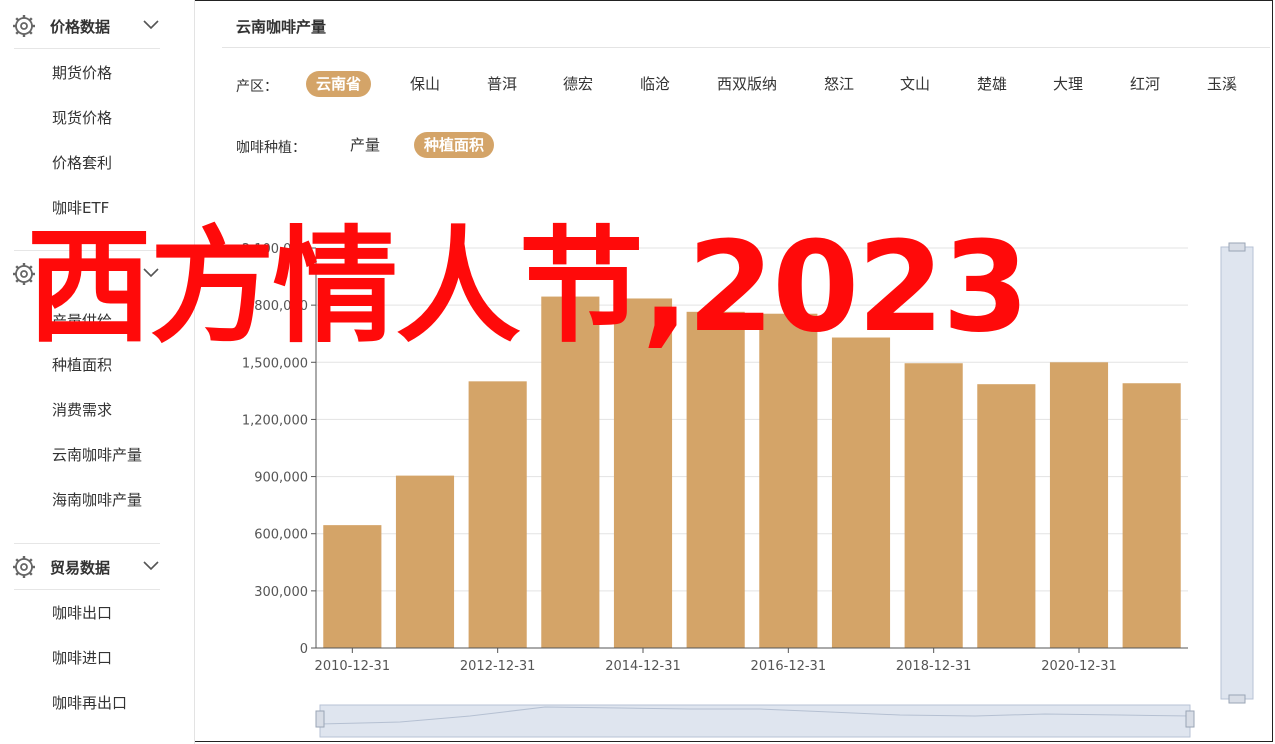 The height and width of the screenshot is (744, 1275). What do you see at coordinates (1237, 699) in the screenshot?
I see `slider-handle-bottom` at bounding box center [1237, 699].